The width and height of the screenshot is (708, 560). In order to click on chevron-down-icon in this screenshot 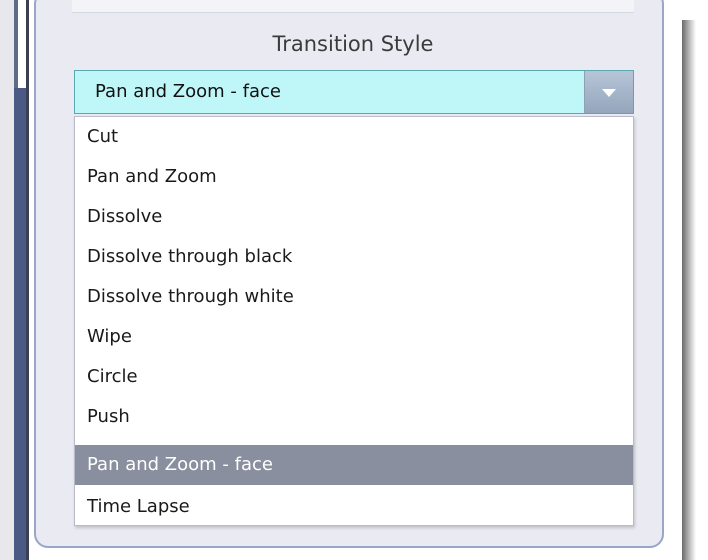, I will do `click(609, 93)`.